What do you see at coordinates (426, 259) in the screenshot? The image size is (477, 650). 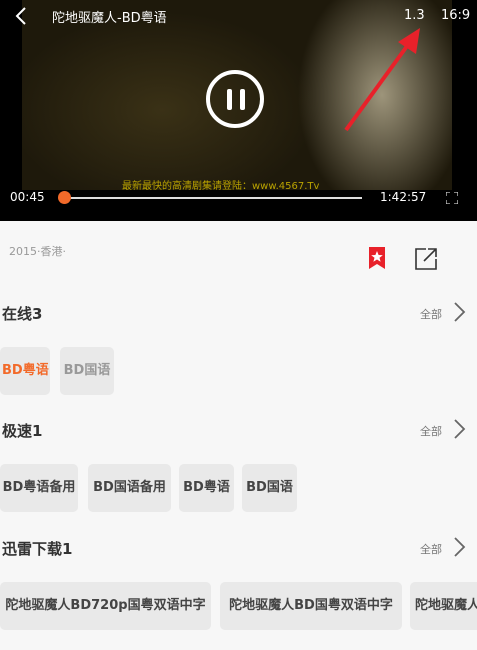 I see `share-icon` at bounding box center [426, 259].